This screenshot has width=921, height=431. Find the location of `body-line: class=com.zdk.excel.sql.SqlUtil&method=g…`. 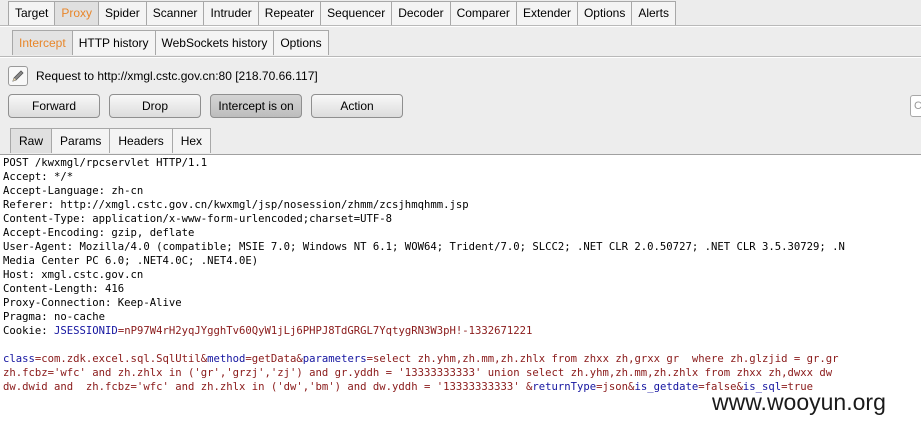

body-line: class=com.zdk.excel.sql.SqlUtil&method=g… is located at coordinates (424, 359).